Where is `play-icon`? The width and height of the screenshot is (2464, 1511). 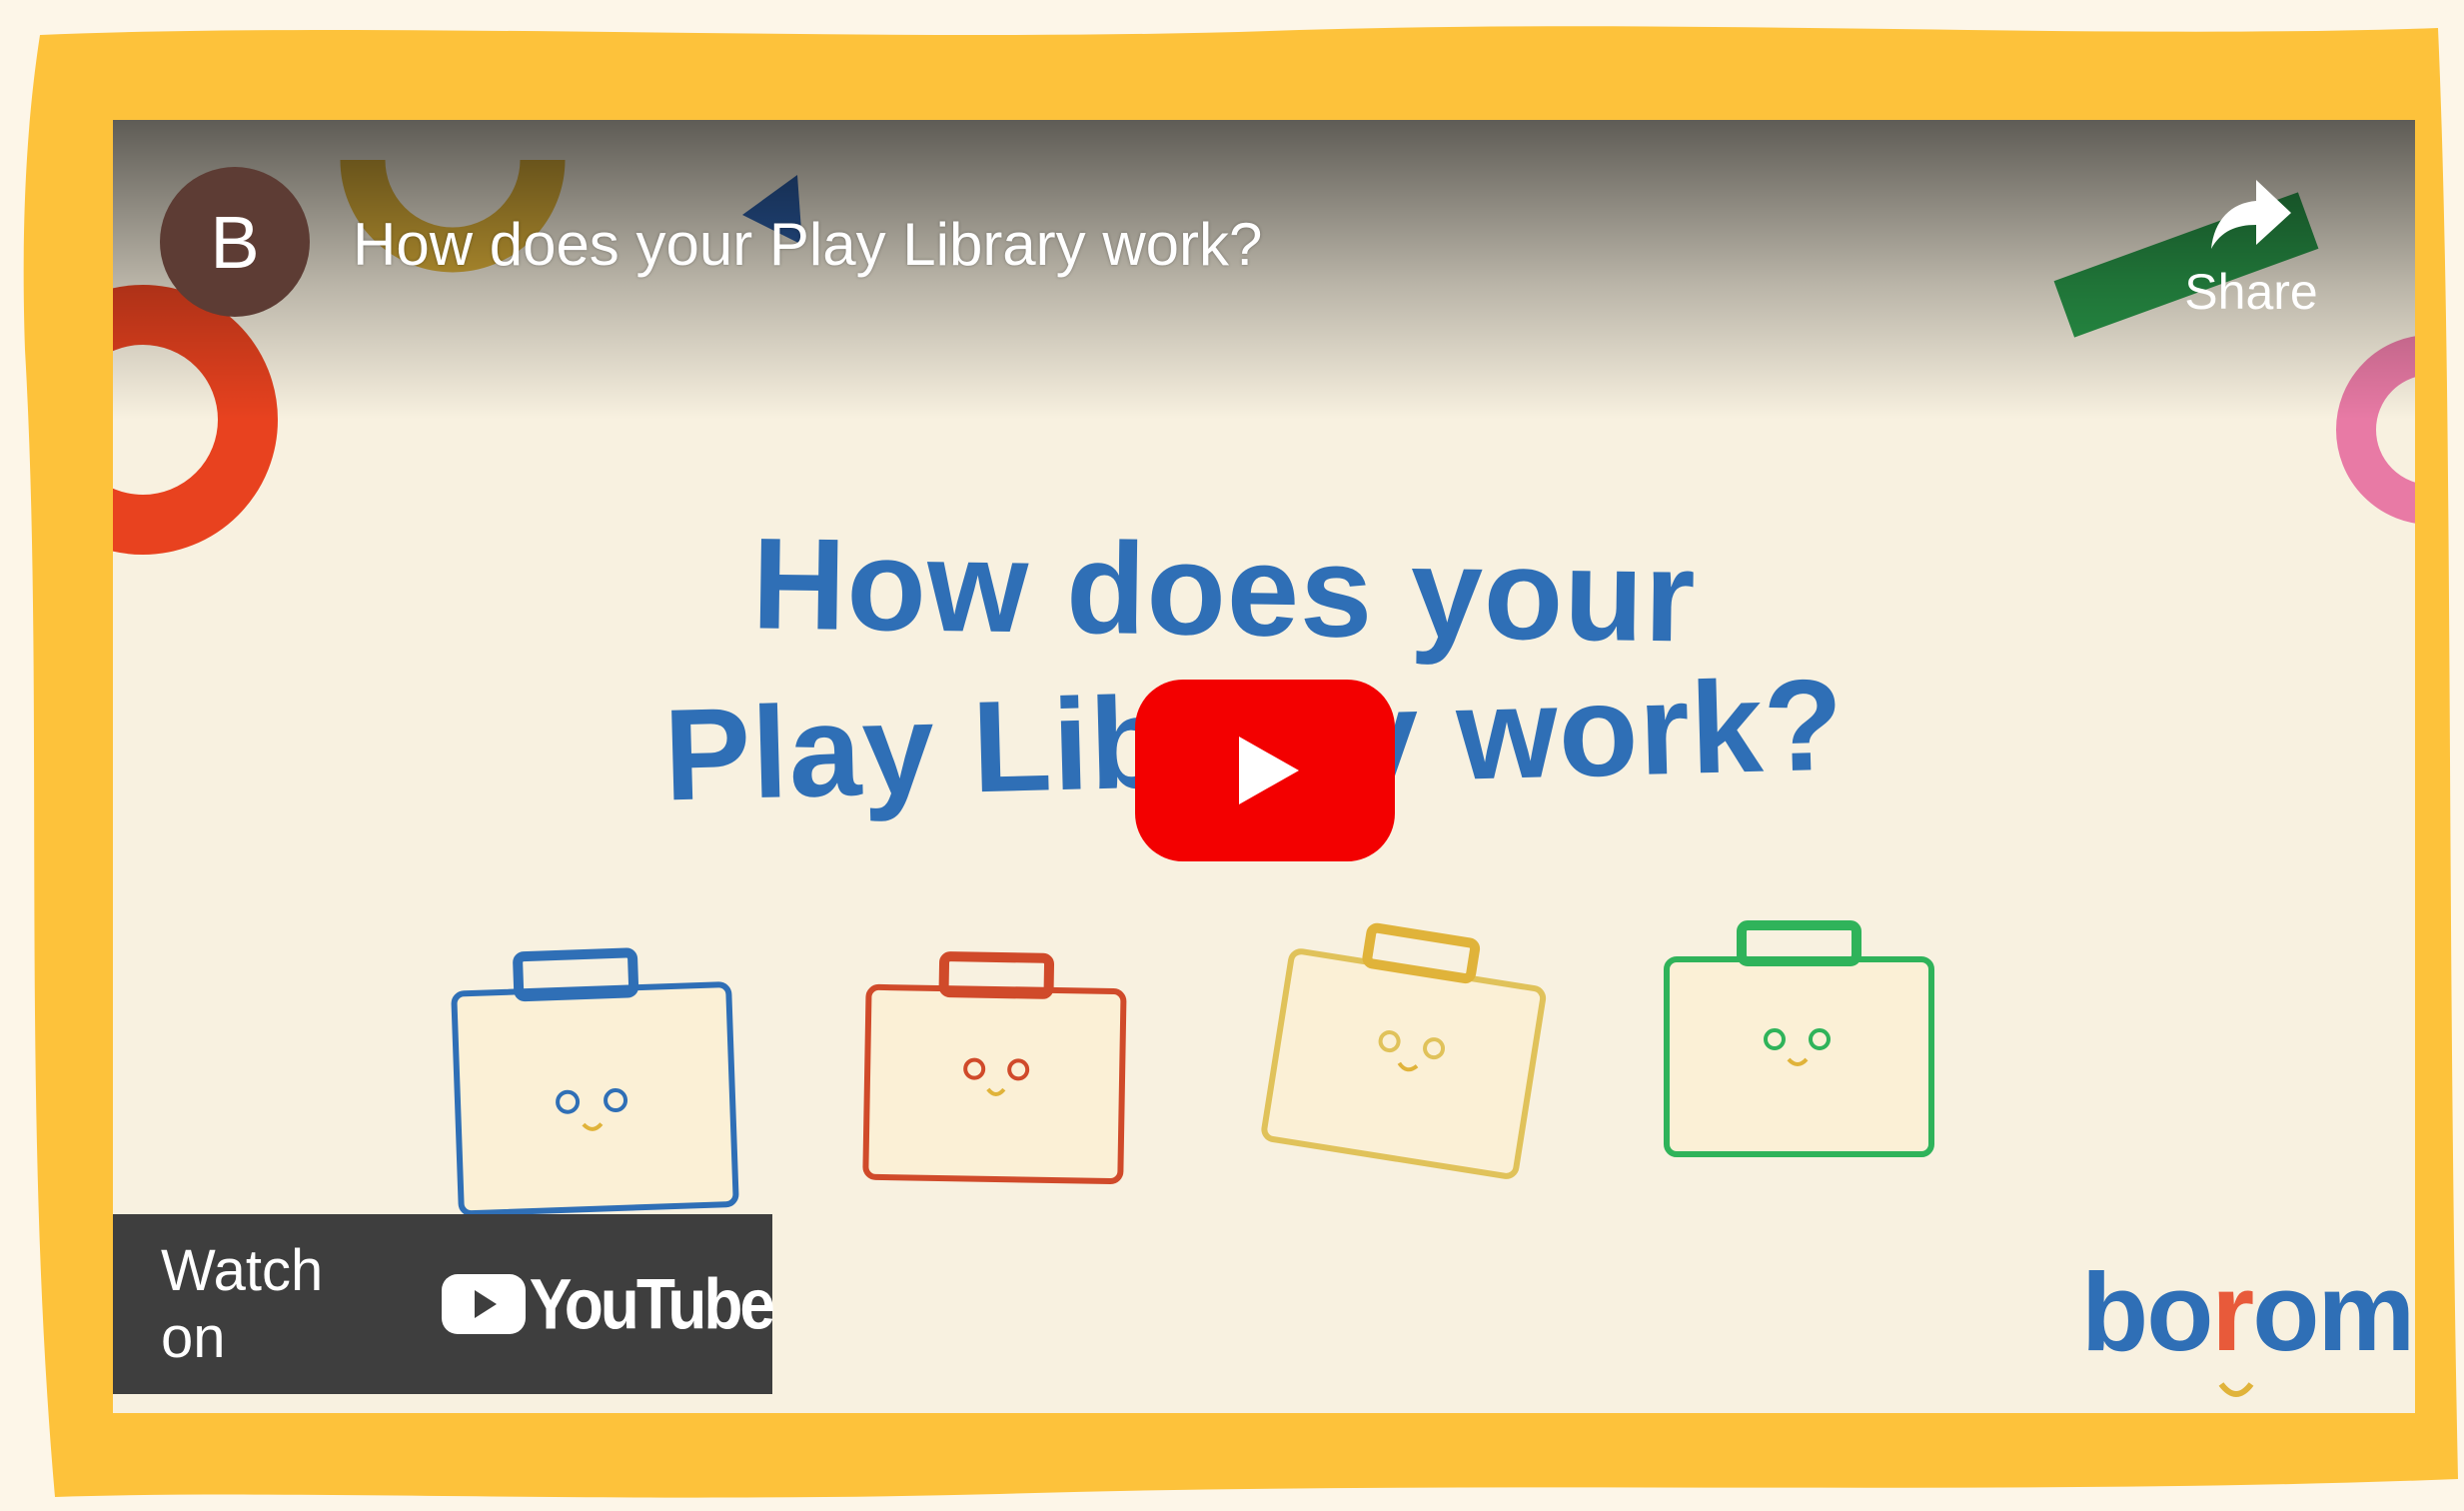 play-icon is located at coordinates (1269, 770).